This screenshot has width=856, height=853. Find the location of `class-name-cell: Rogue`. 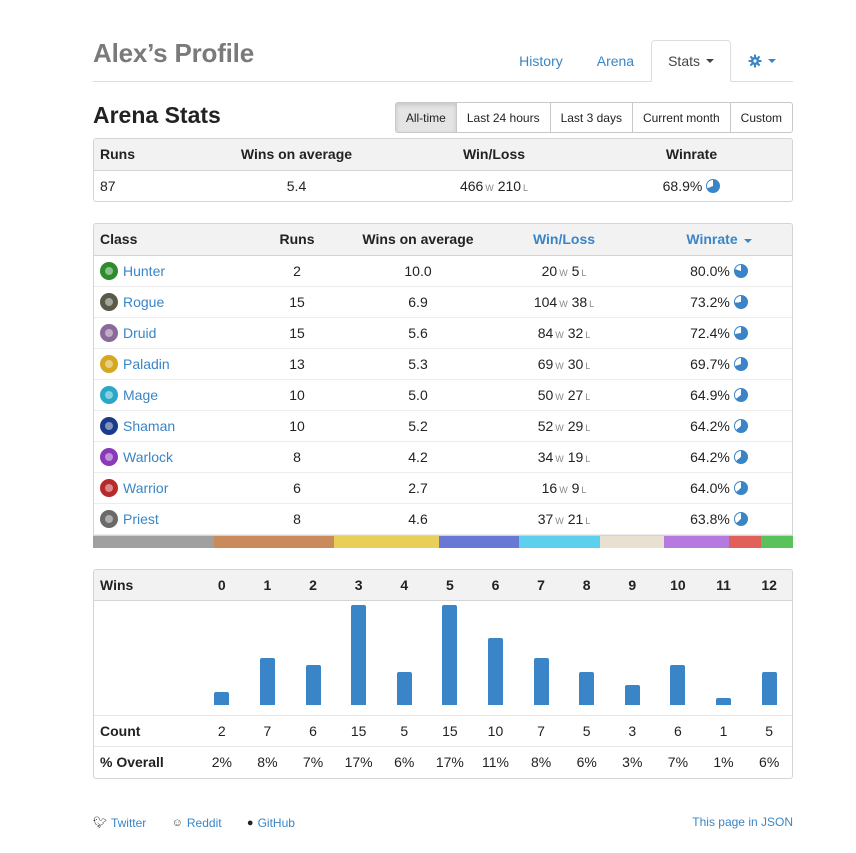

class-name-cell: Rogue is located at coordinates (168, 302).